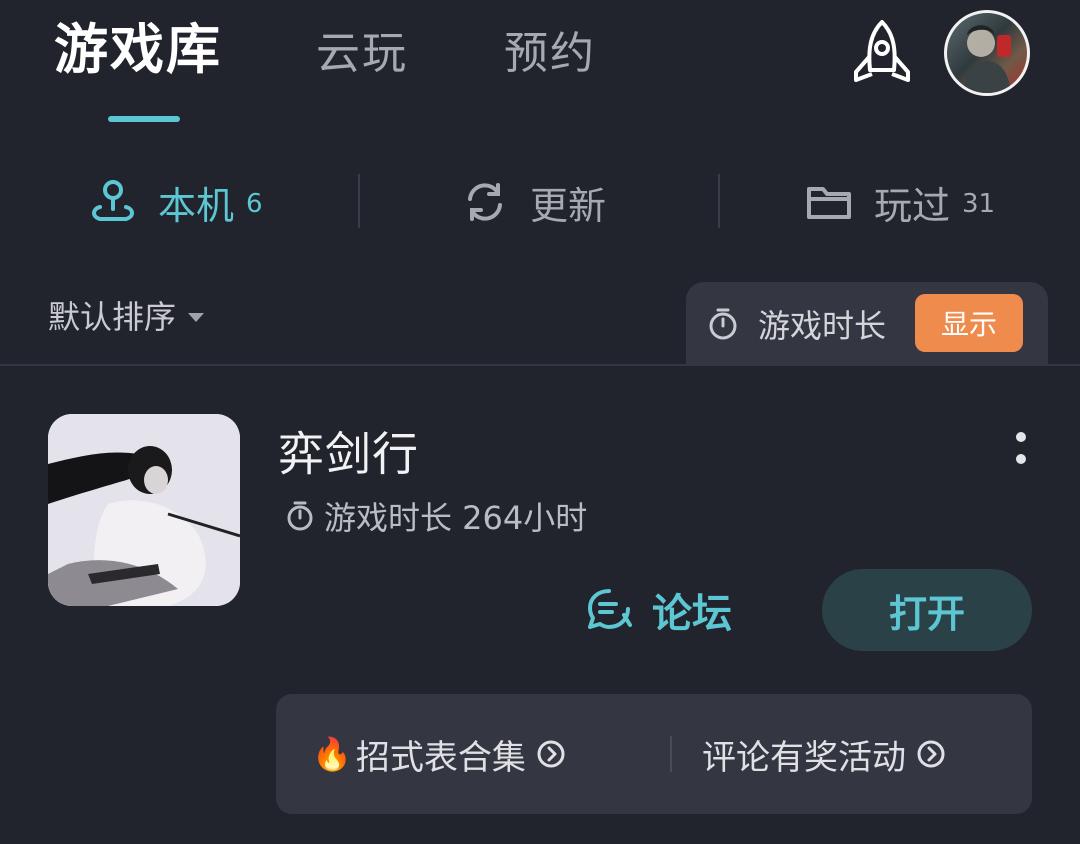 Image resolution: width=1080 pixels, height=844 pixels. I want to click on playtime-toggle: 游戏时长 显示, so click(867, 324).